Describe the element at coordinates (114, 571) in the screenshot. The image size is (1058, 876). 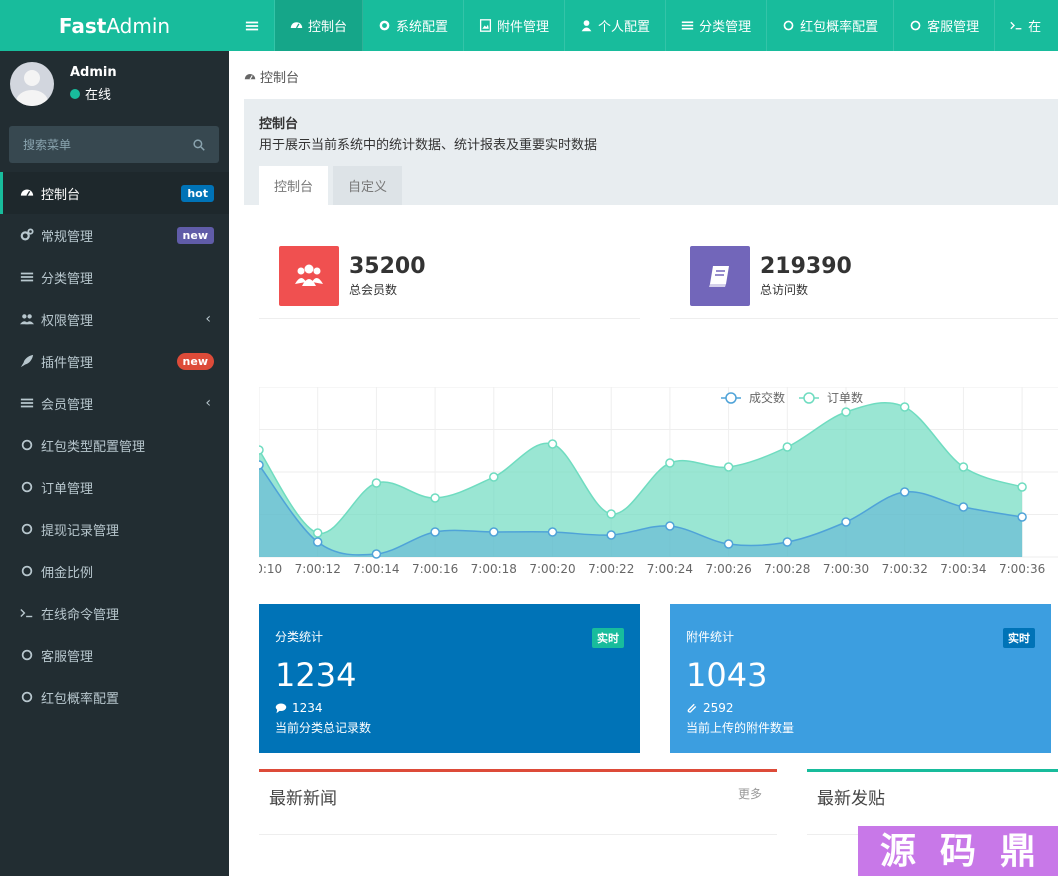
I see `sidebar-item-commission: 佣金比例` at that location.